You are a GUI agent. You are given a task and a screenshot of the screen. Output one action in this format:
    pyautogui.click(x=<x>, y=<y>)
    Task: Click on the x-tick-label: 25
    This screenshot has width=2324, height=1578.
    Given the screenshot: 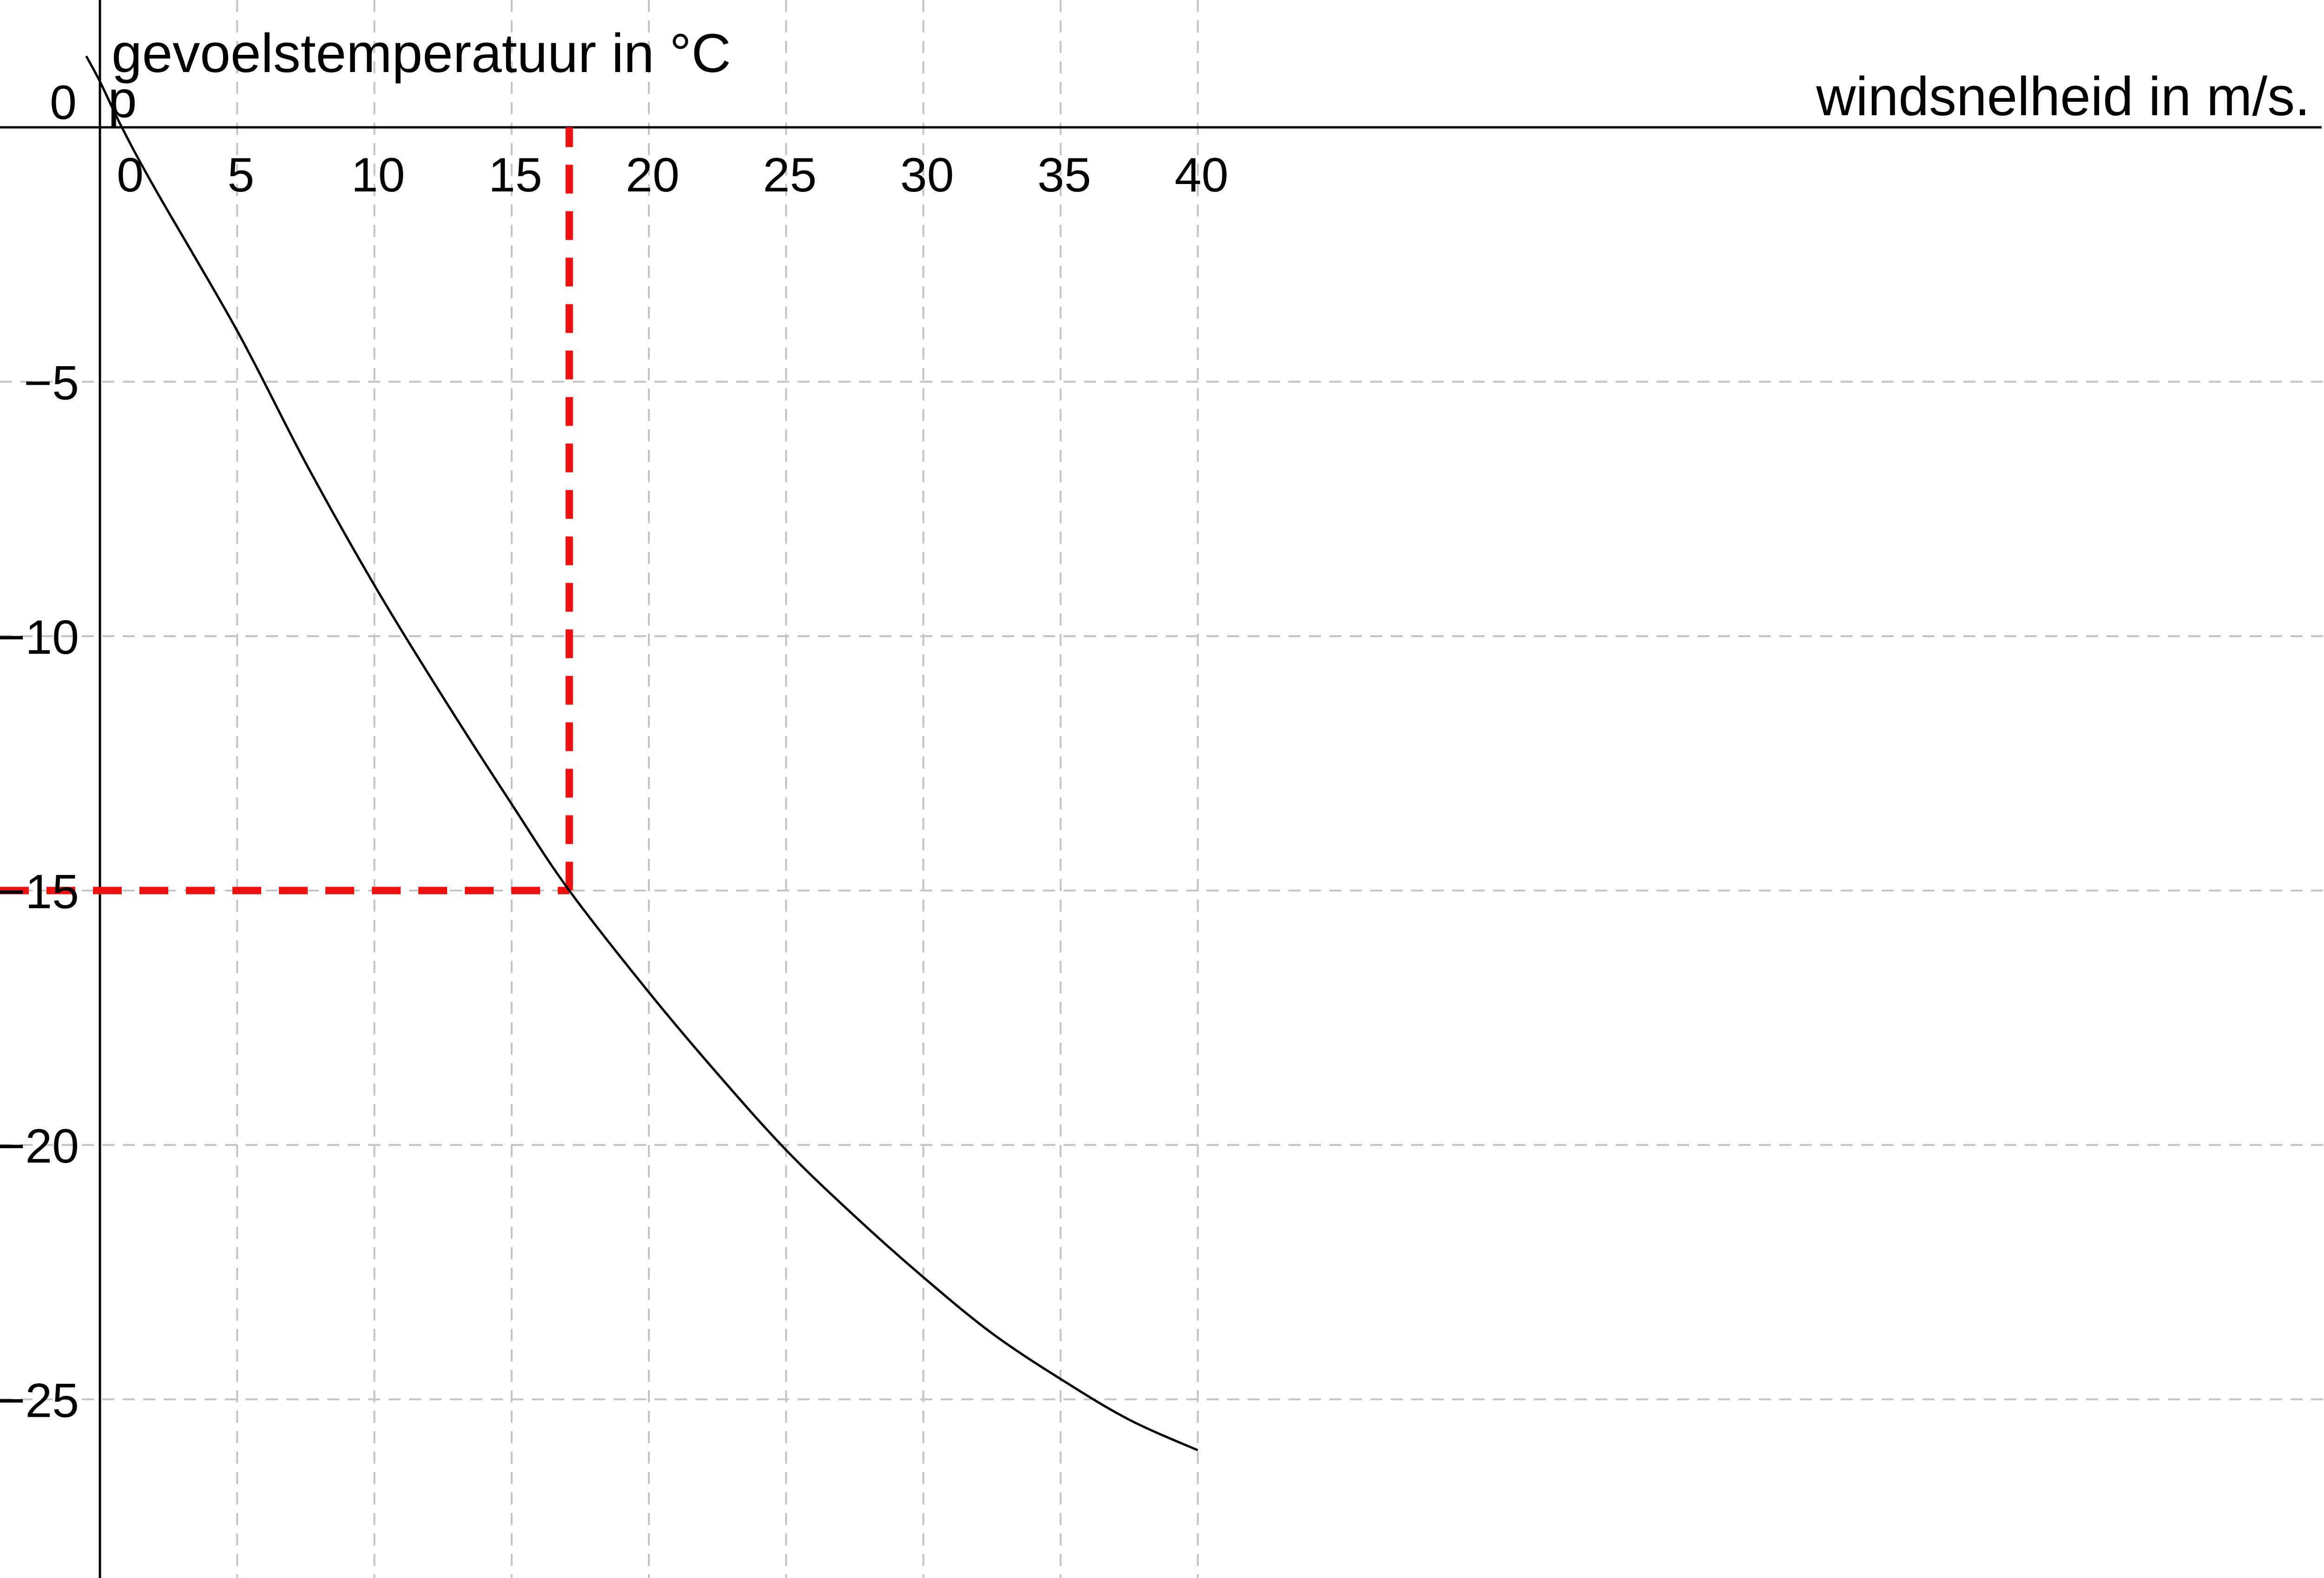 What is the action you would take?
    pyautogui.click(x=790, y=175)
    